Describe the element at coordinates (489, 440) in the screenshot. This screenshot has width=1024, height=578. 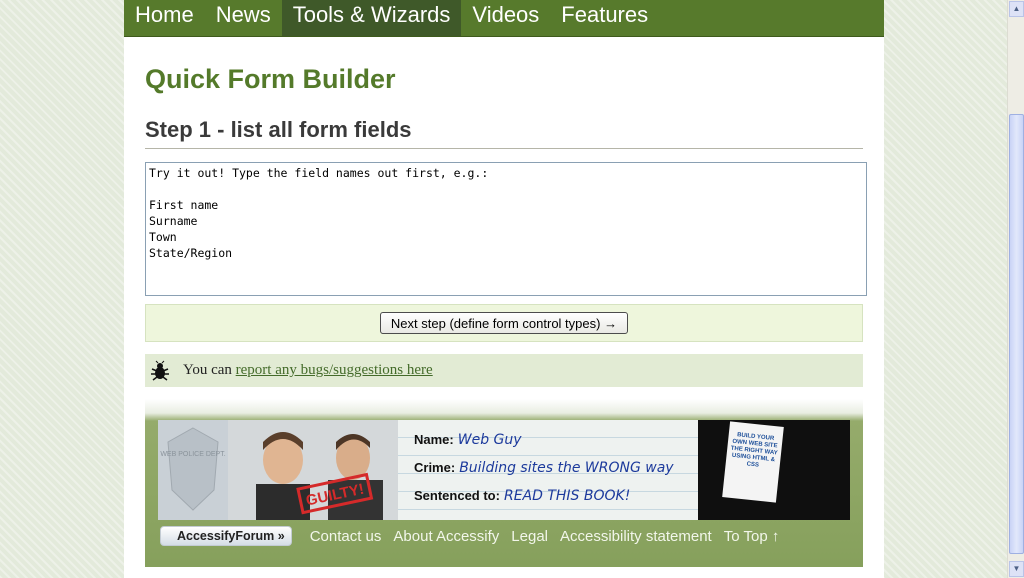
I see `name-value: Web Guy` at that location.